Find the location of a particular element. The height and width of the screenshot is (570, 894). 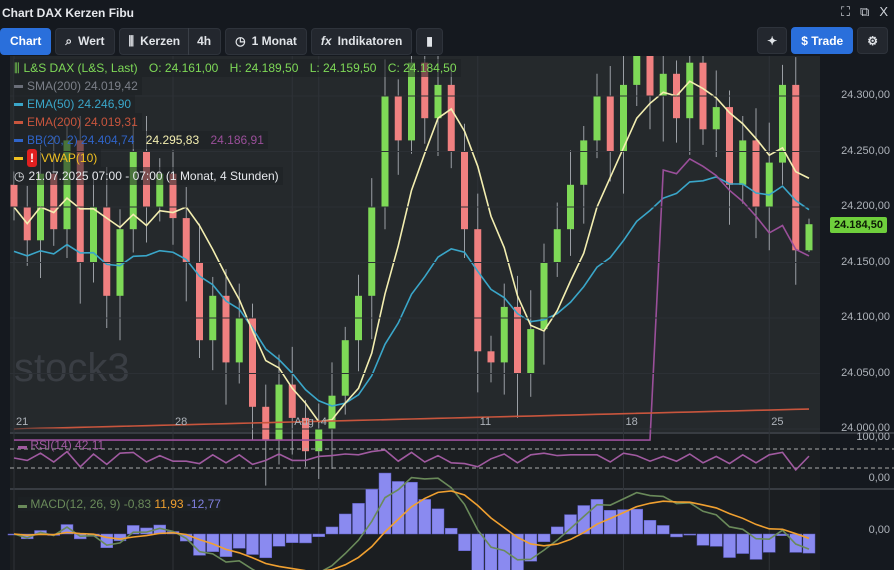

interval-button: 4h is located at coordinates (204, 41).